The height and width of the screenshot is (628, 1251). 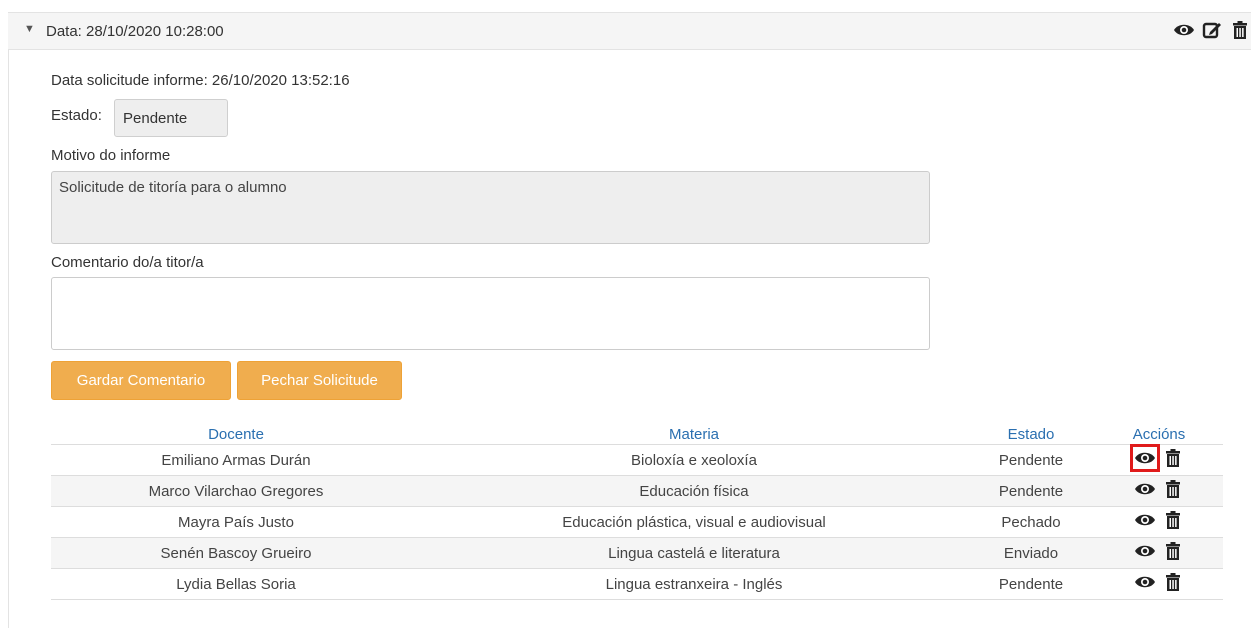 What do you see at coordinates (135, 31) in the screenshot?
I see `panel-title: Data: 28/10/2020 10:28:00` at bounding box center [135, 31].